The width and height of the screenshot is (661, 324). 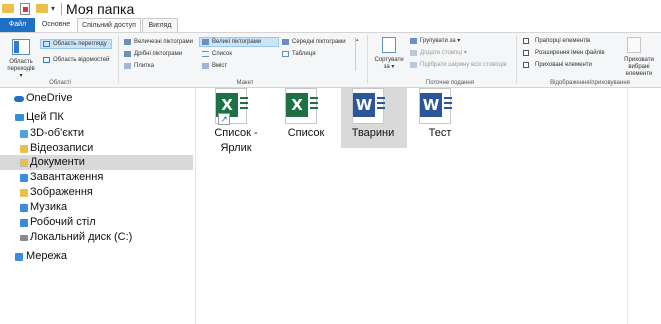 I want to click on nav-item-videos: Відеозаписи, so click(x=96, y=148).